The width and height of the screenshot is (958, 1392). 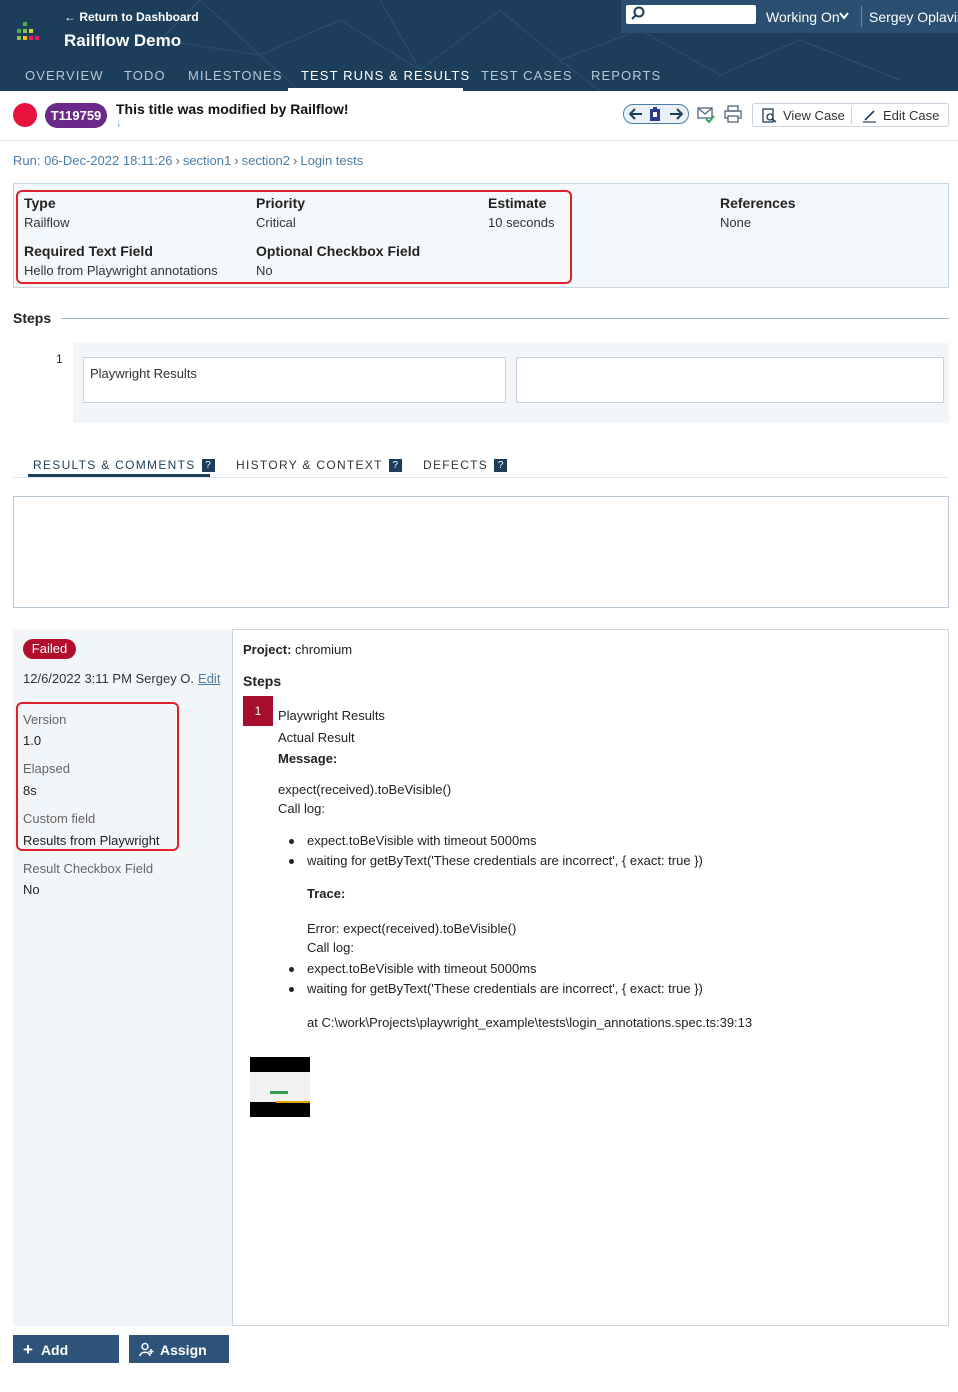 I want to click on breadcrumb-run: Run: 06-Dec-2022 18:11:26, so click(x=92, y=160).